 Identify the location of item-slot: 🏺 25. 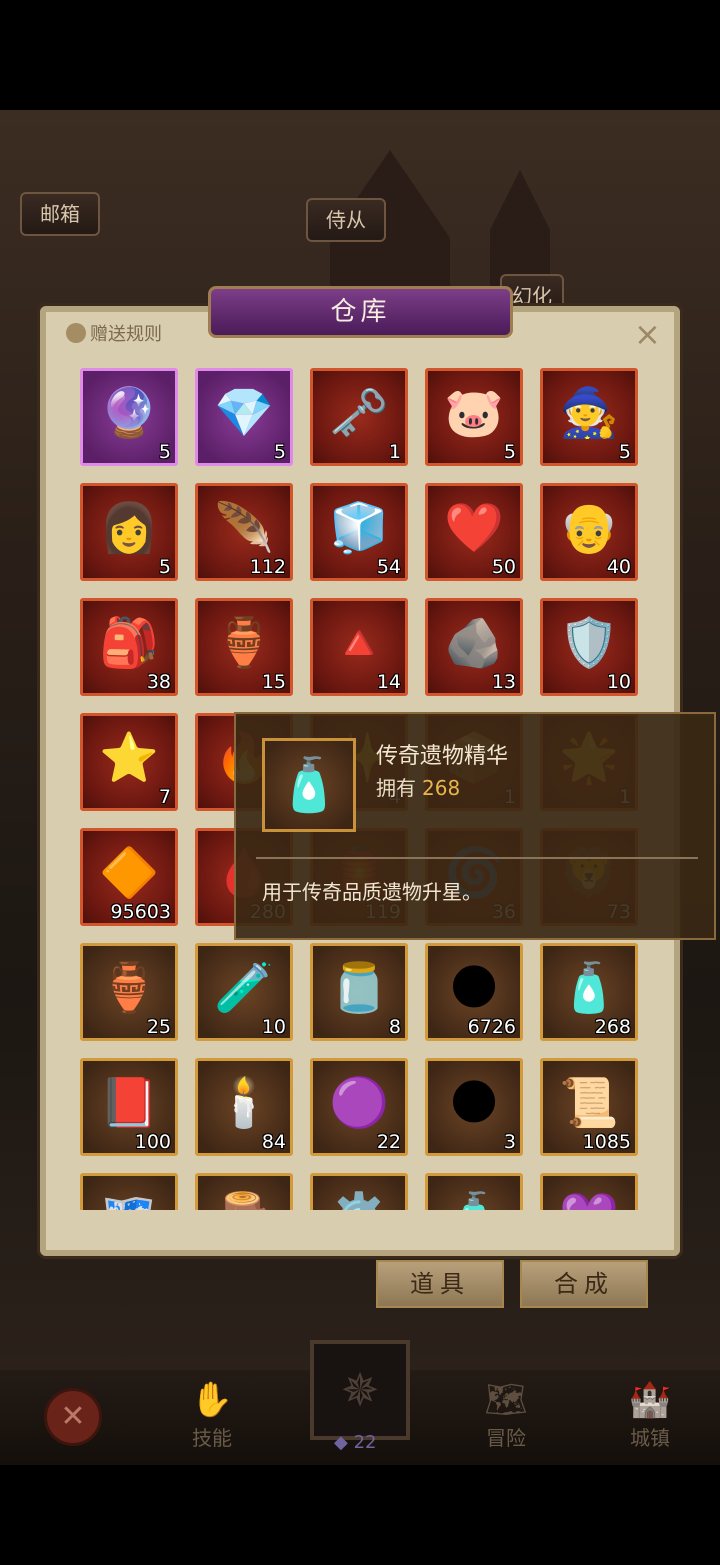
(129, 992).